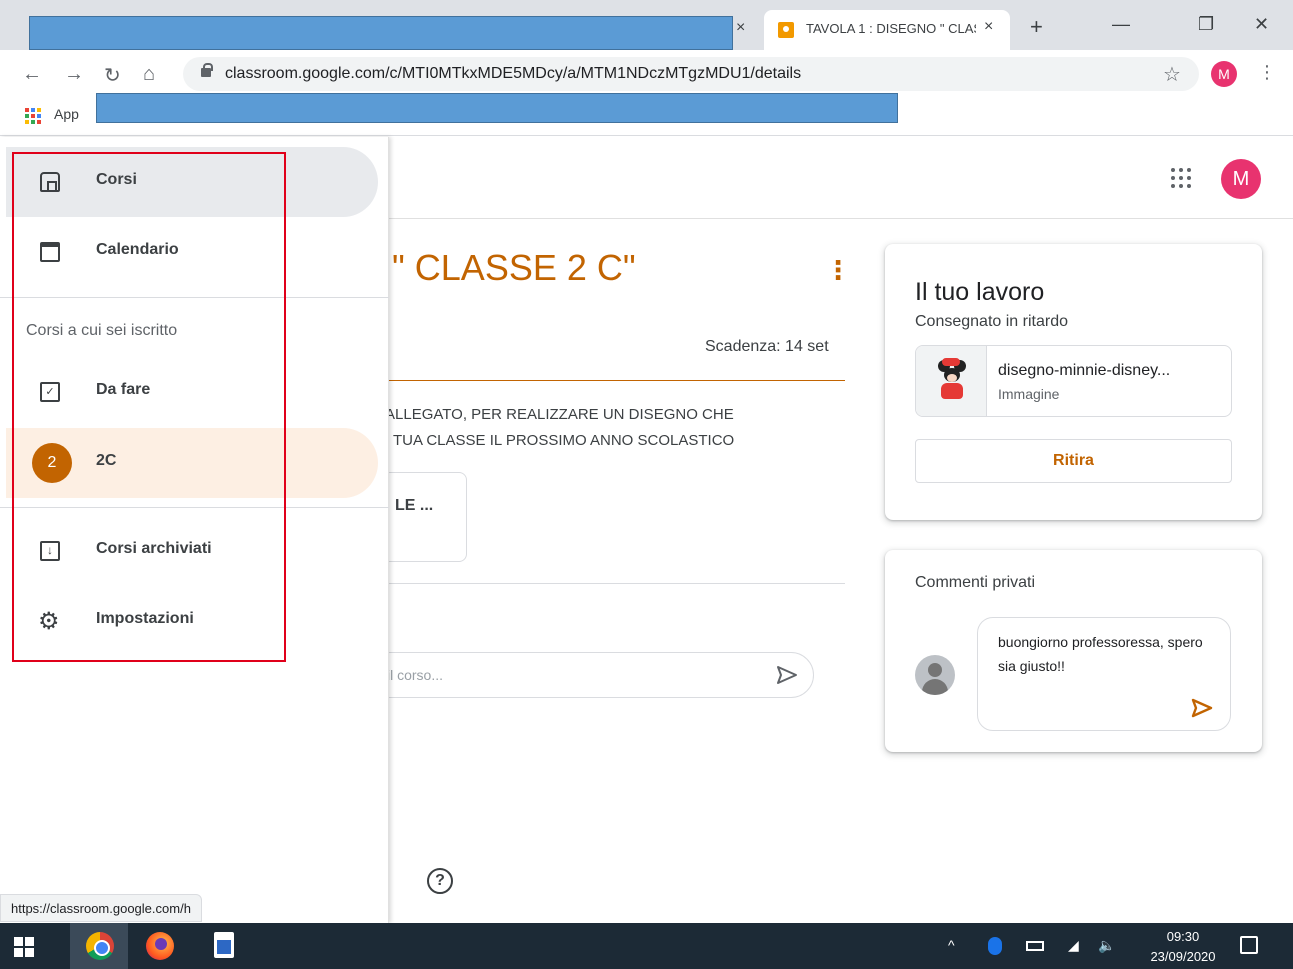 This screenshot has height=969, width=1293. I want to click on minnie-dress, so click(952, 391).